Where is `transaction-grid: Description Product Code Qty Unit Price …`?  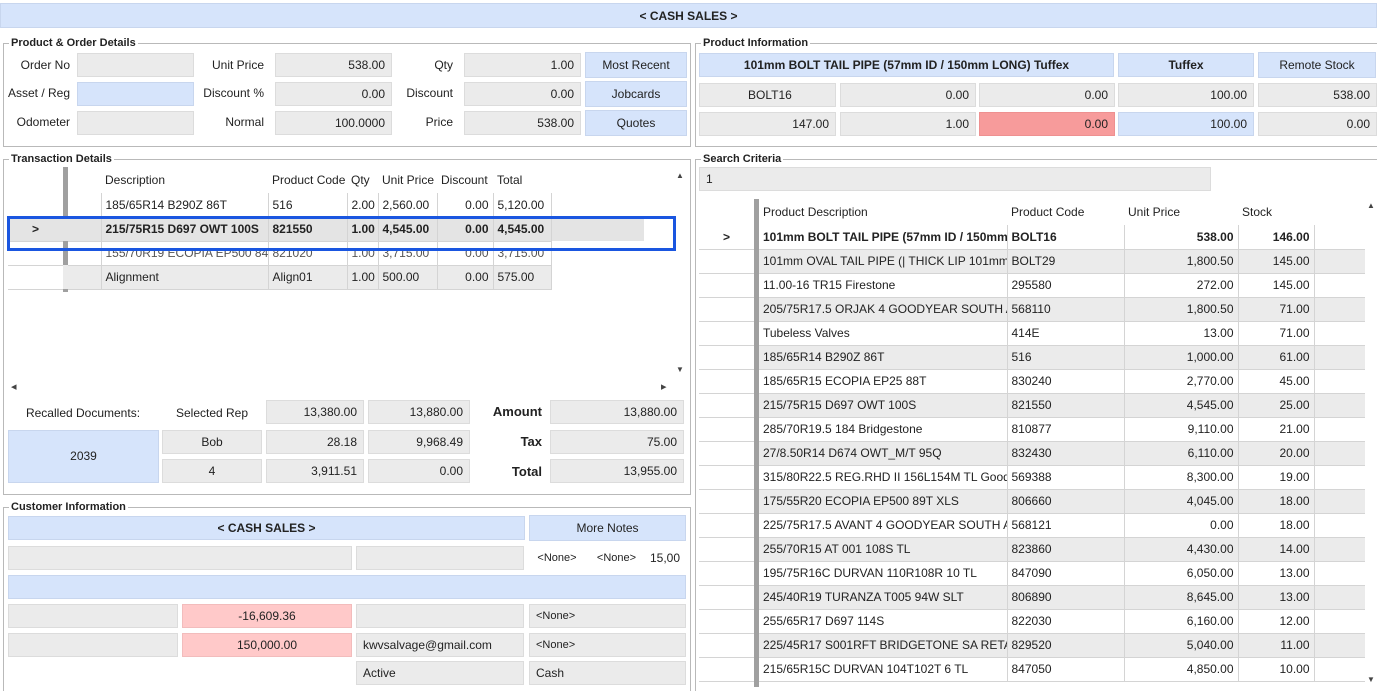 transaction-grid: Description Product Code Qty Unit Price … is located at coordinates (339, 273).